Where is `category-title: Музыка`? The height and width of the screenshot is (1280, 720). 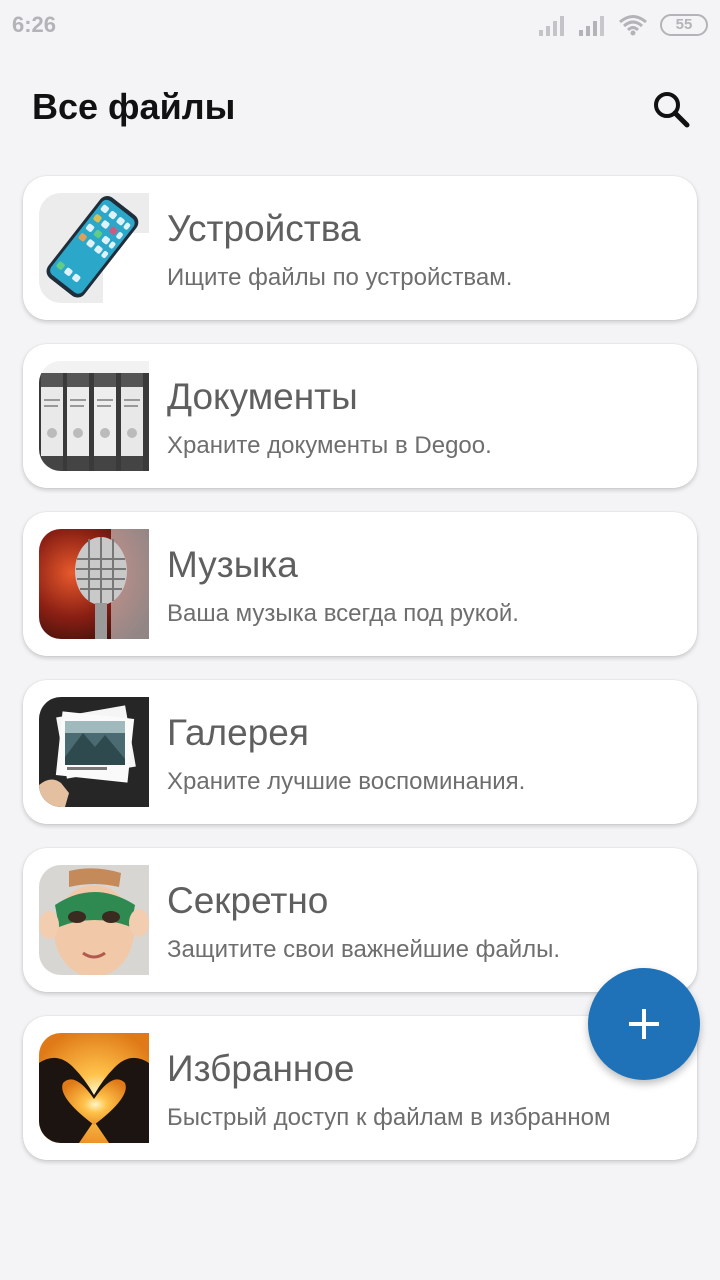 category-title: Музыка is located at coordinates (232, 564).